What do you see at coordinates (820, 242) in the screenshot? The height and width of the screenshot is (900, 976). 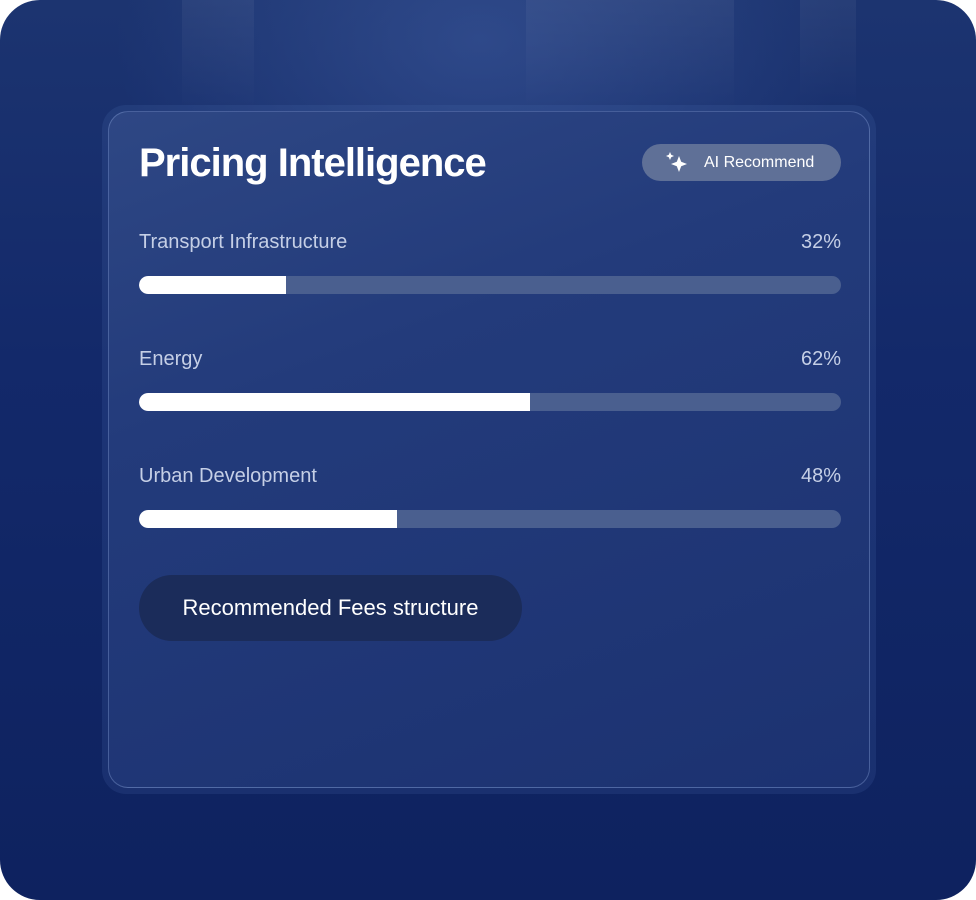 I see `metric-value: 32%` at bounding box center [820, 242].